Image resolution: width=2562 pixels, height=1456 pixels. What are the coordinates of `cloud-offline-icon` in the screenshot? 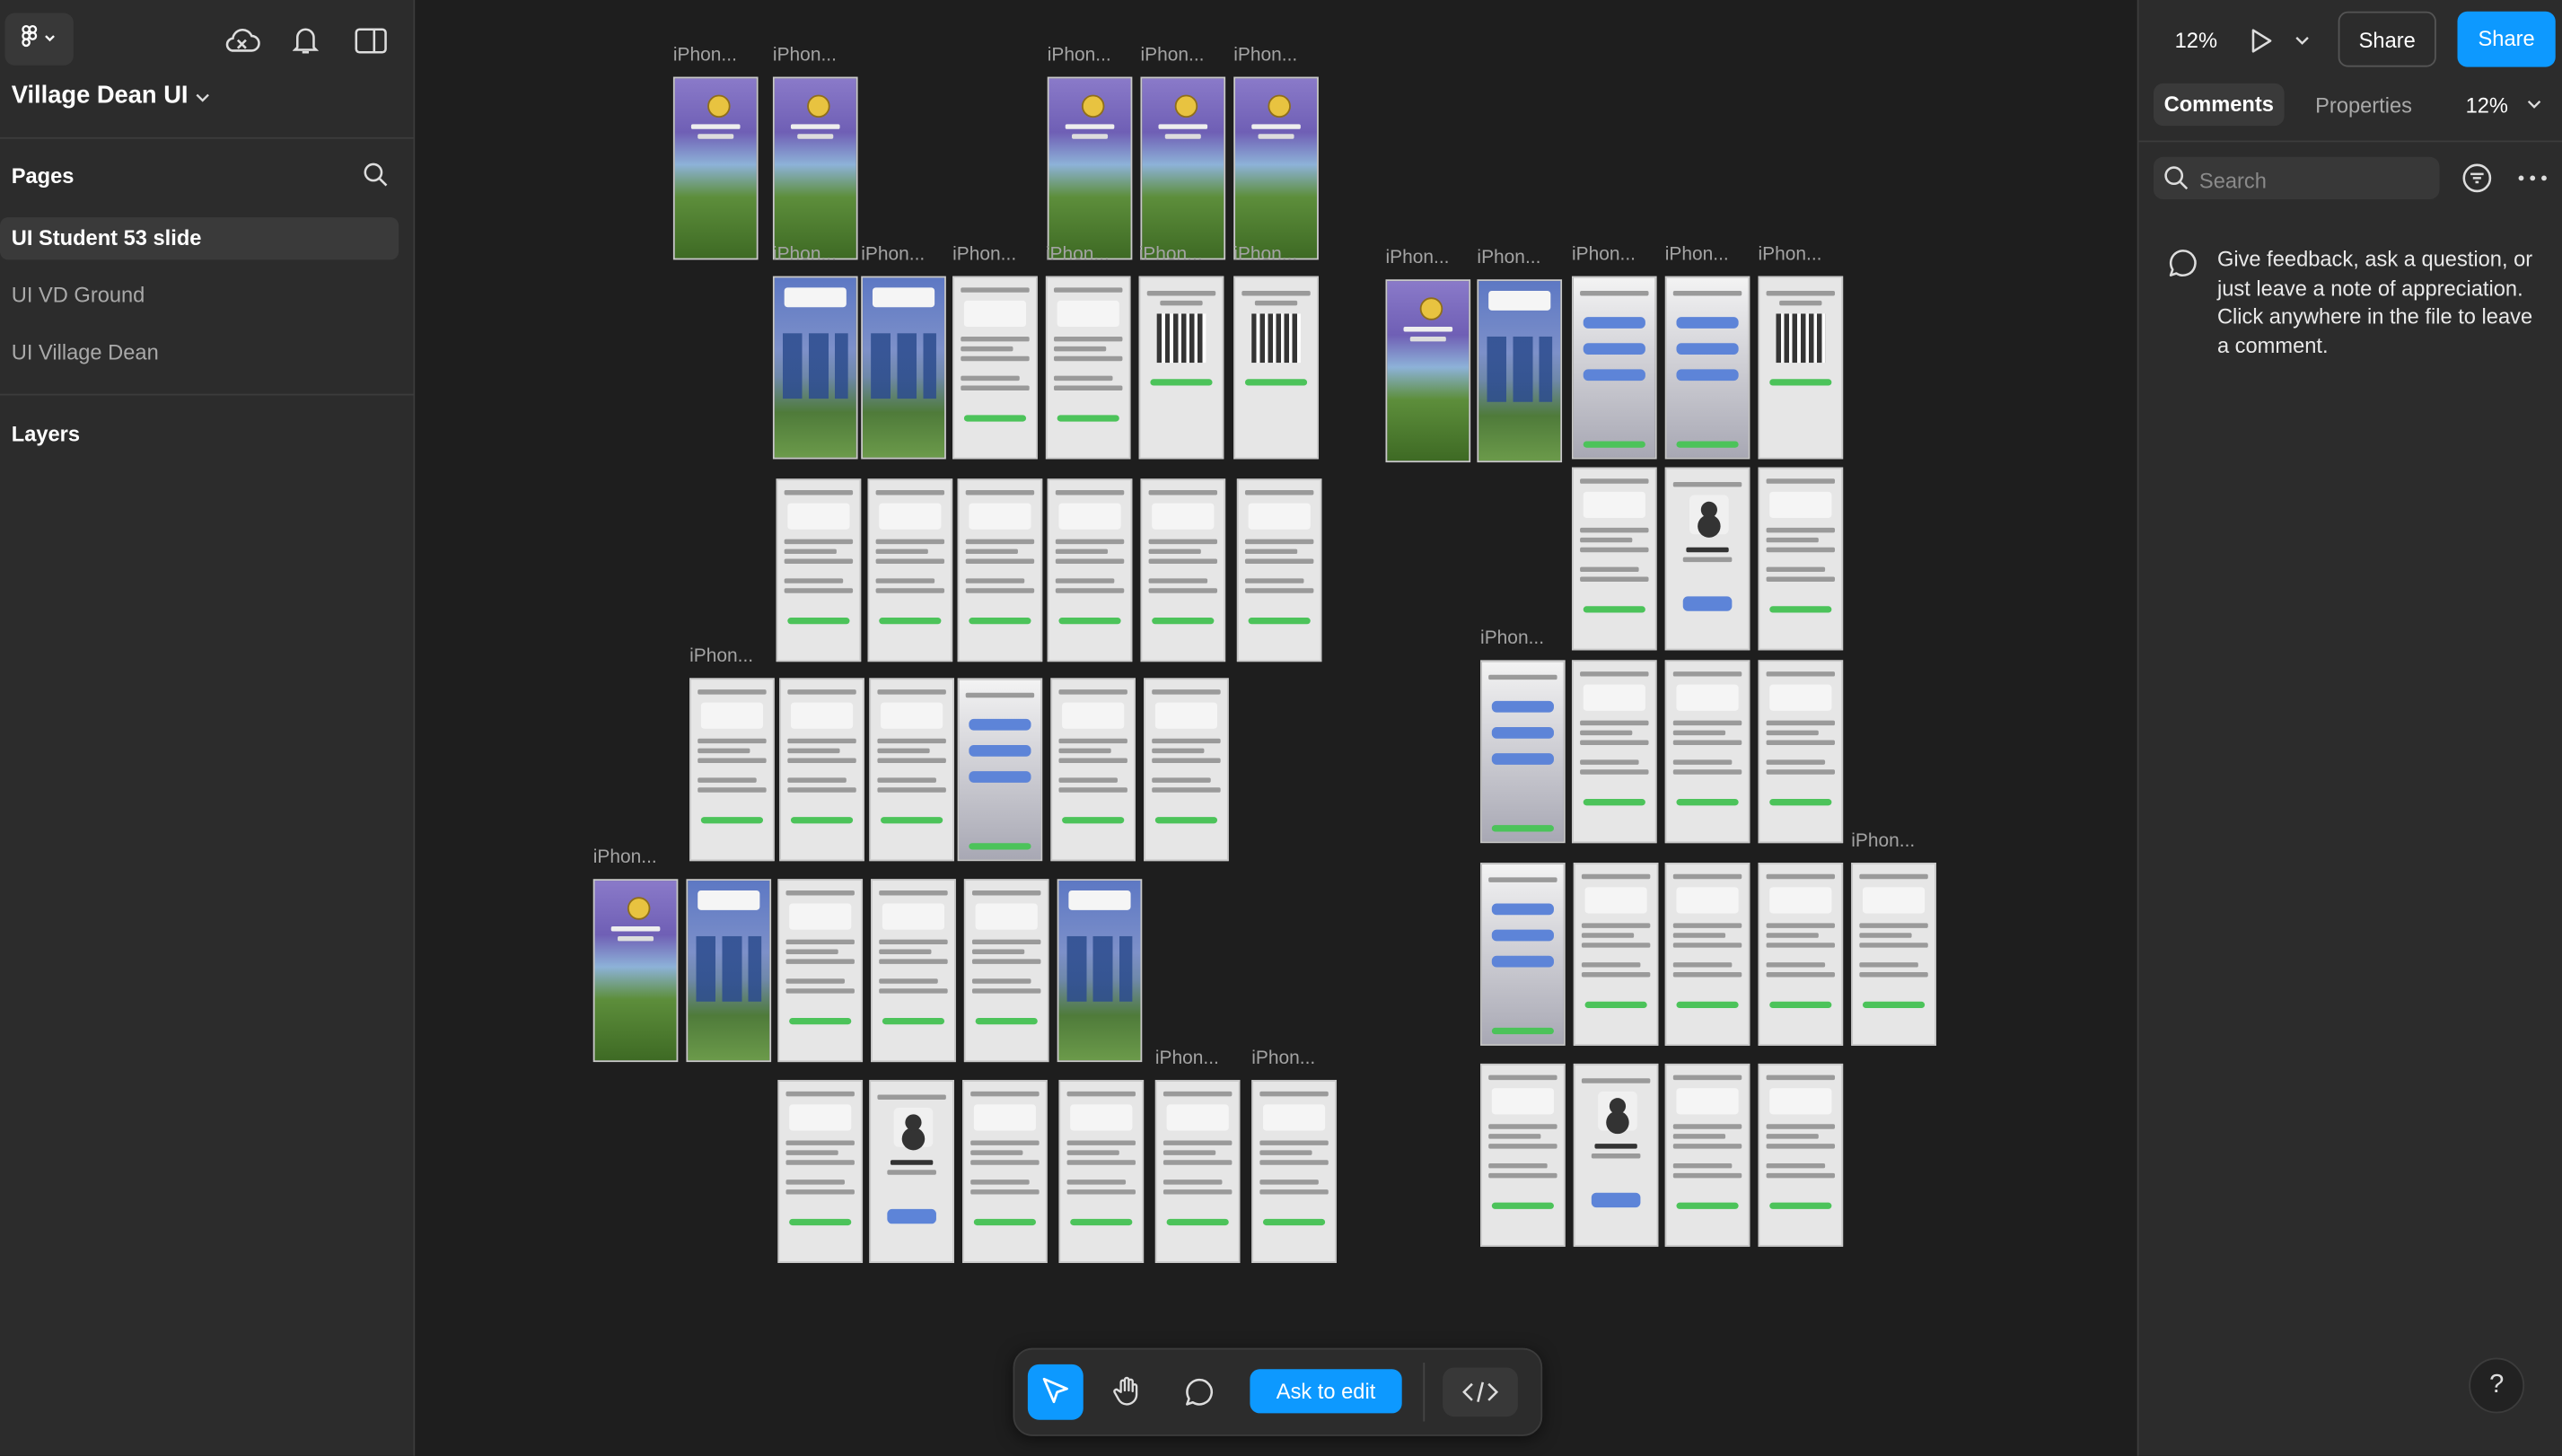 It's located at (242, 40).